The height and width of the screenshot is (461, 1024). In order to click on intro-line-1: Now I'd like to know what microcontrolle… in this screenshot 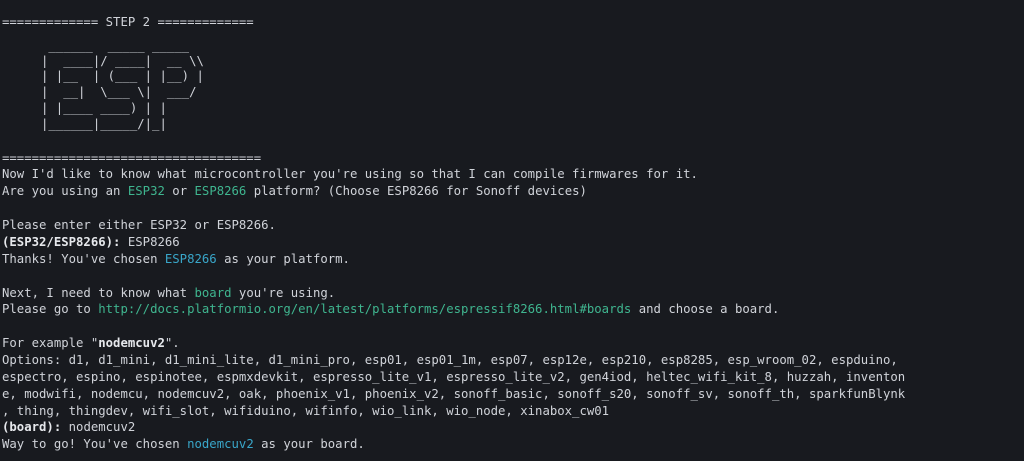, I will do `click(350, 174)`.